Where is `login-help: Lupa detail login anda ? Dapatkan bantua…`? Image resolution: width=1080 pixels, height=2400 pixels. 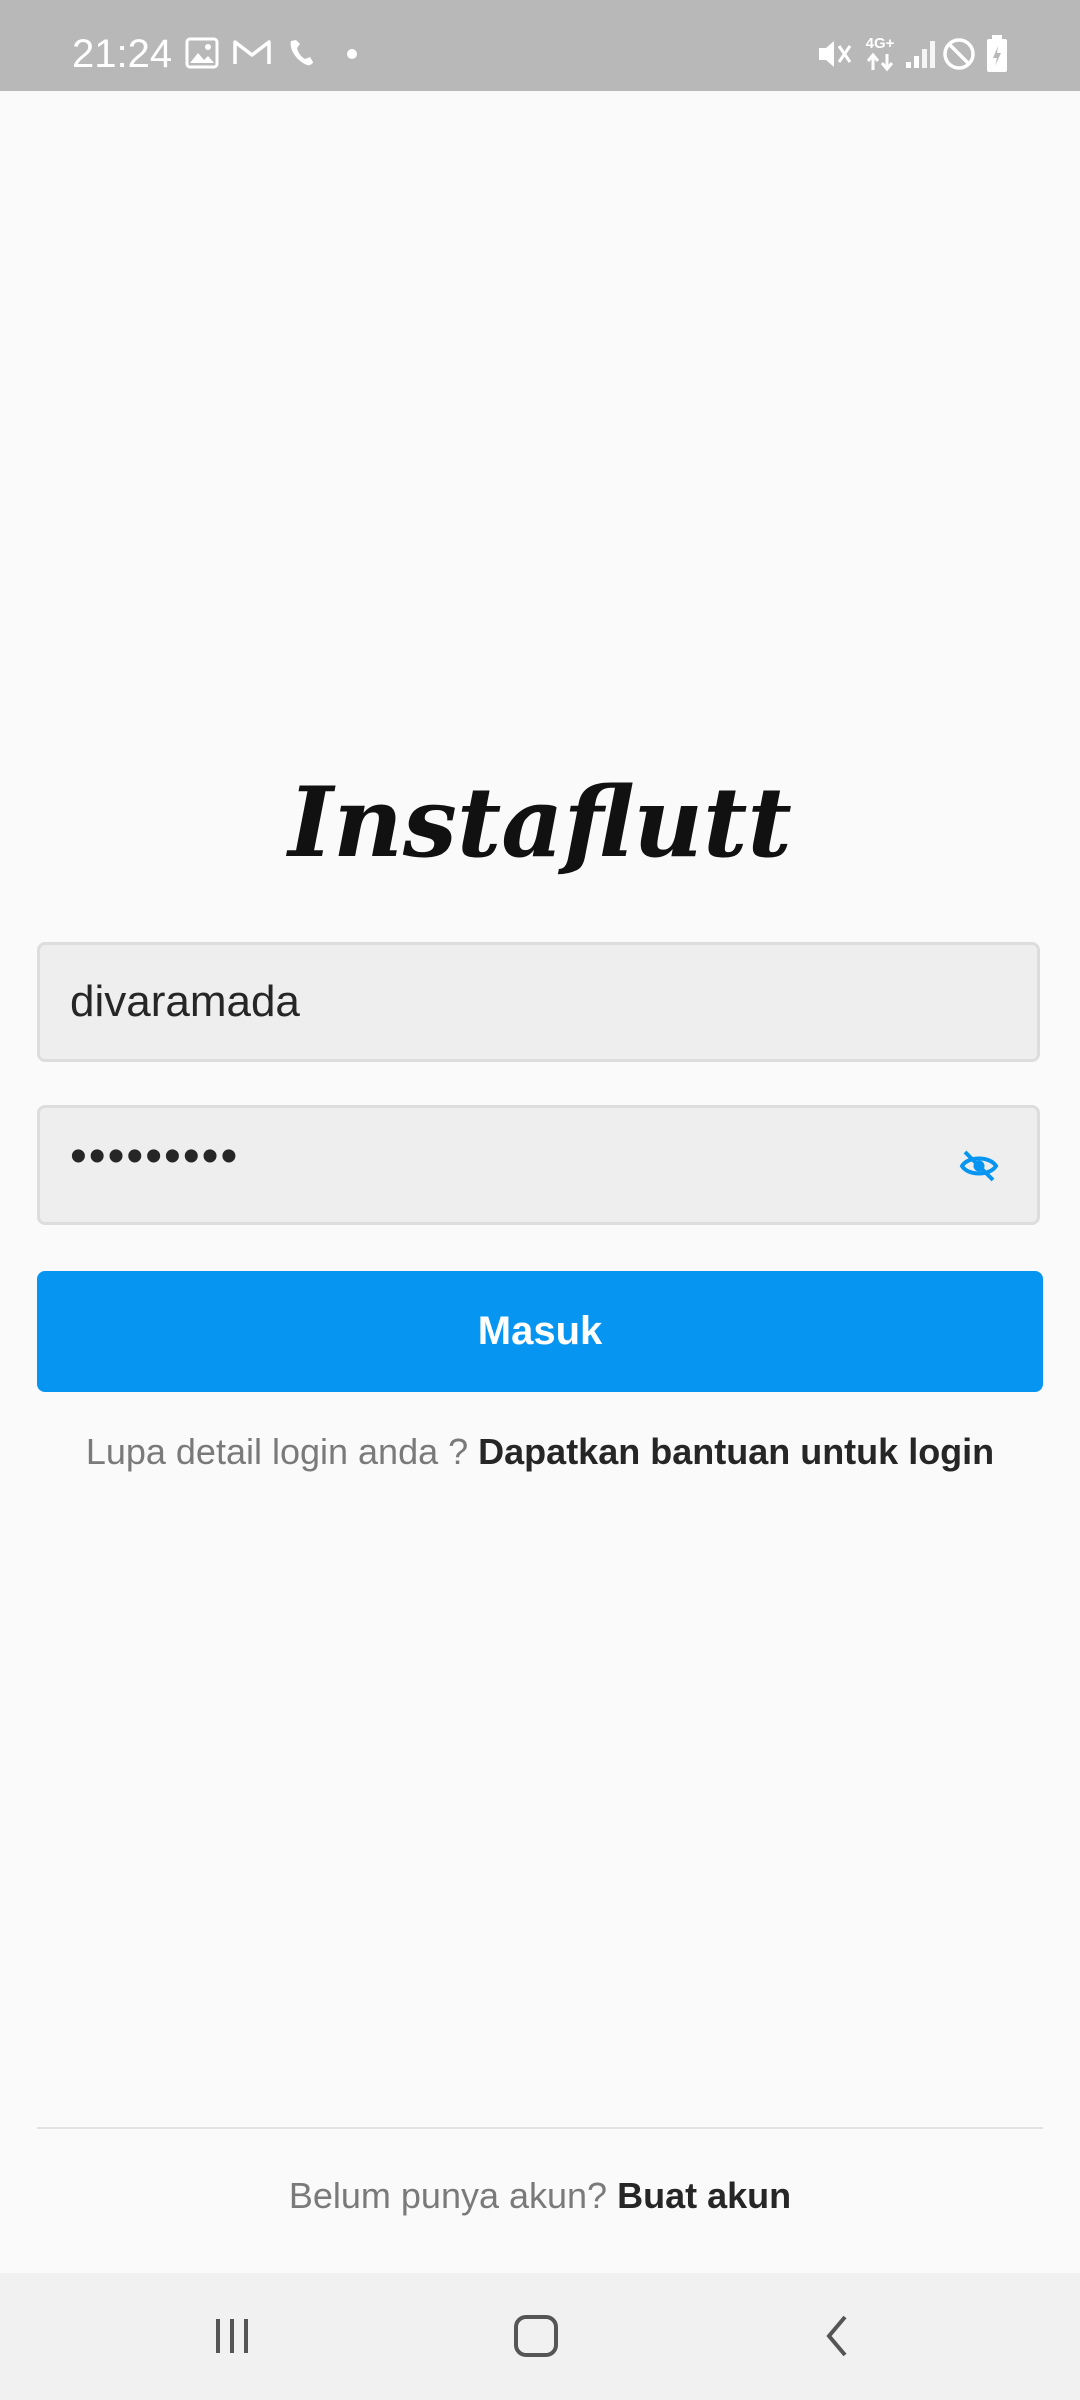
login-help: Lupa detail login anda ? Dapatkan bantua… is located at coordinates (540, 1452).